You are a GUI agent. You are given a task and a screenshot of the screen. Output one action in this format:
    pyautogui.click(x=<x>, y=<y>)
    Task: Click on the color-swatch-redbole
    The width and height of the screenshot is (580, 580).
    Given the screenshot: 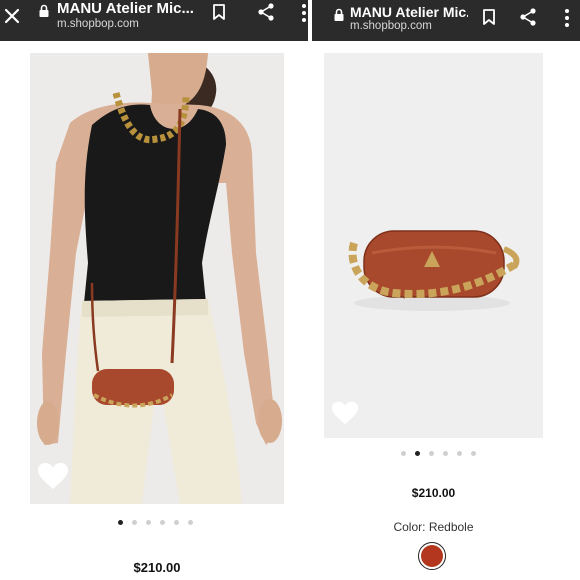 What is the action you would take?
    pyautogui.click(x=432, y=556)
    